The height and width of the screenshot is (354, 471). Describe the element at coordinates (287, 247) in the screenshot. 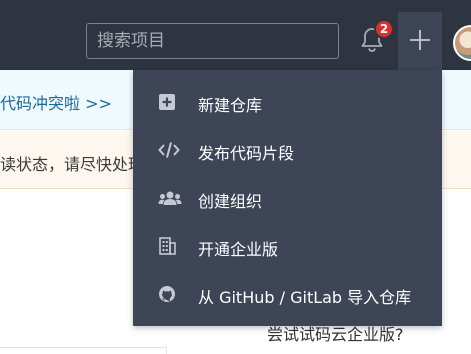

I see `menu-item-enterprise: 开通企业版` at that location.